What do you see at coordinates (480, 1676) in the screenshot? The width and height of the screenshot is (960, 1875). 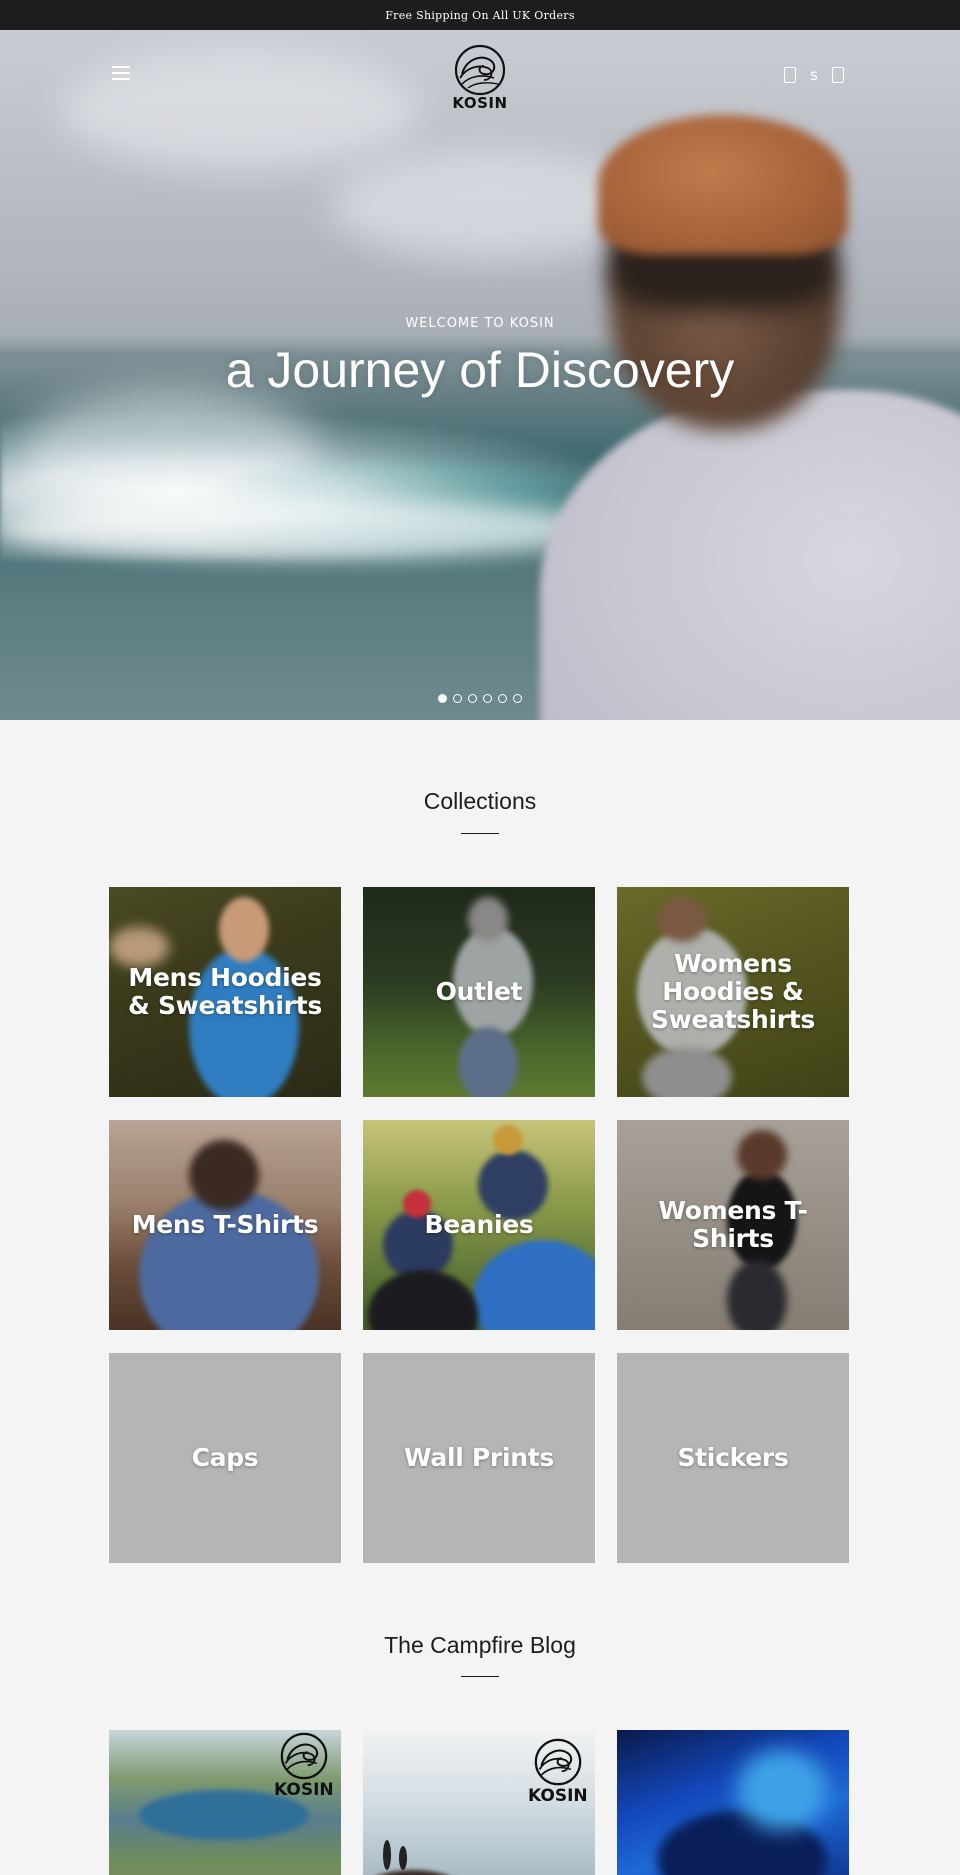 I see `blog-divider` at bounding box center [480, 1676].